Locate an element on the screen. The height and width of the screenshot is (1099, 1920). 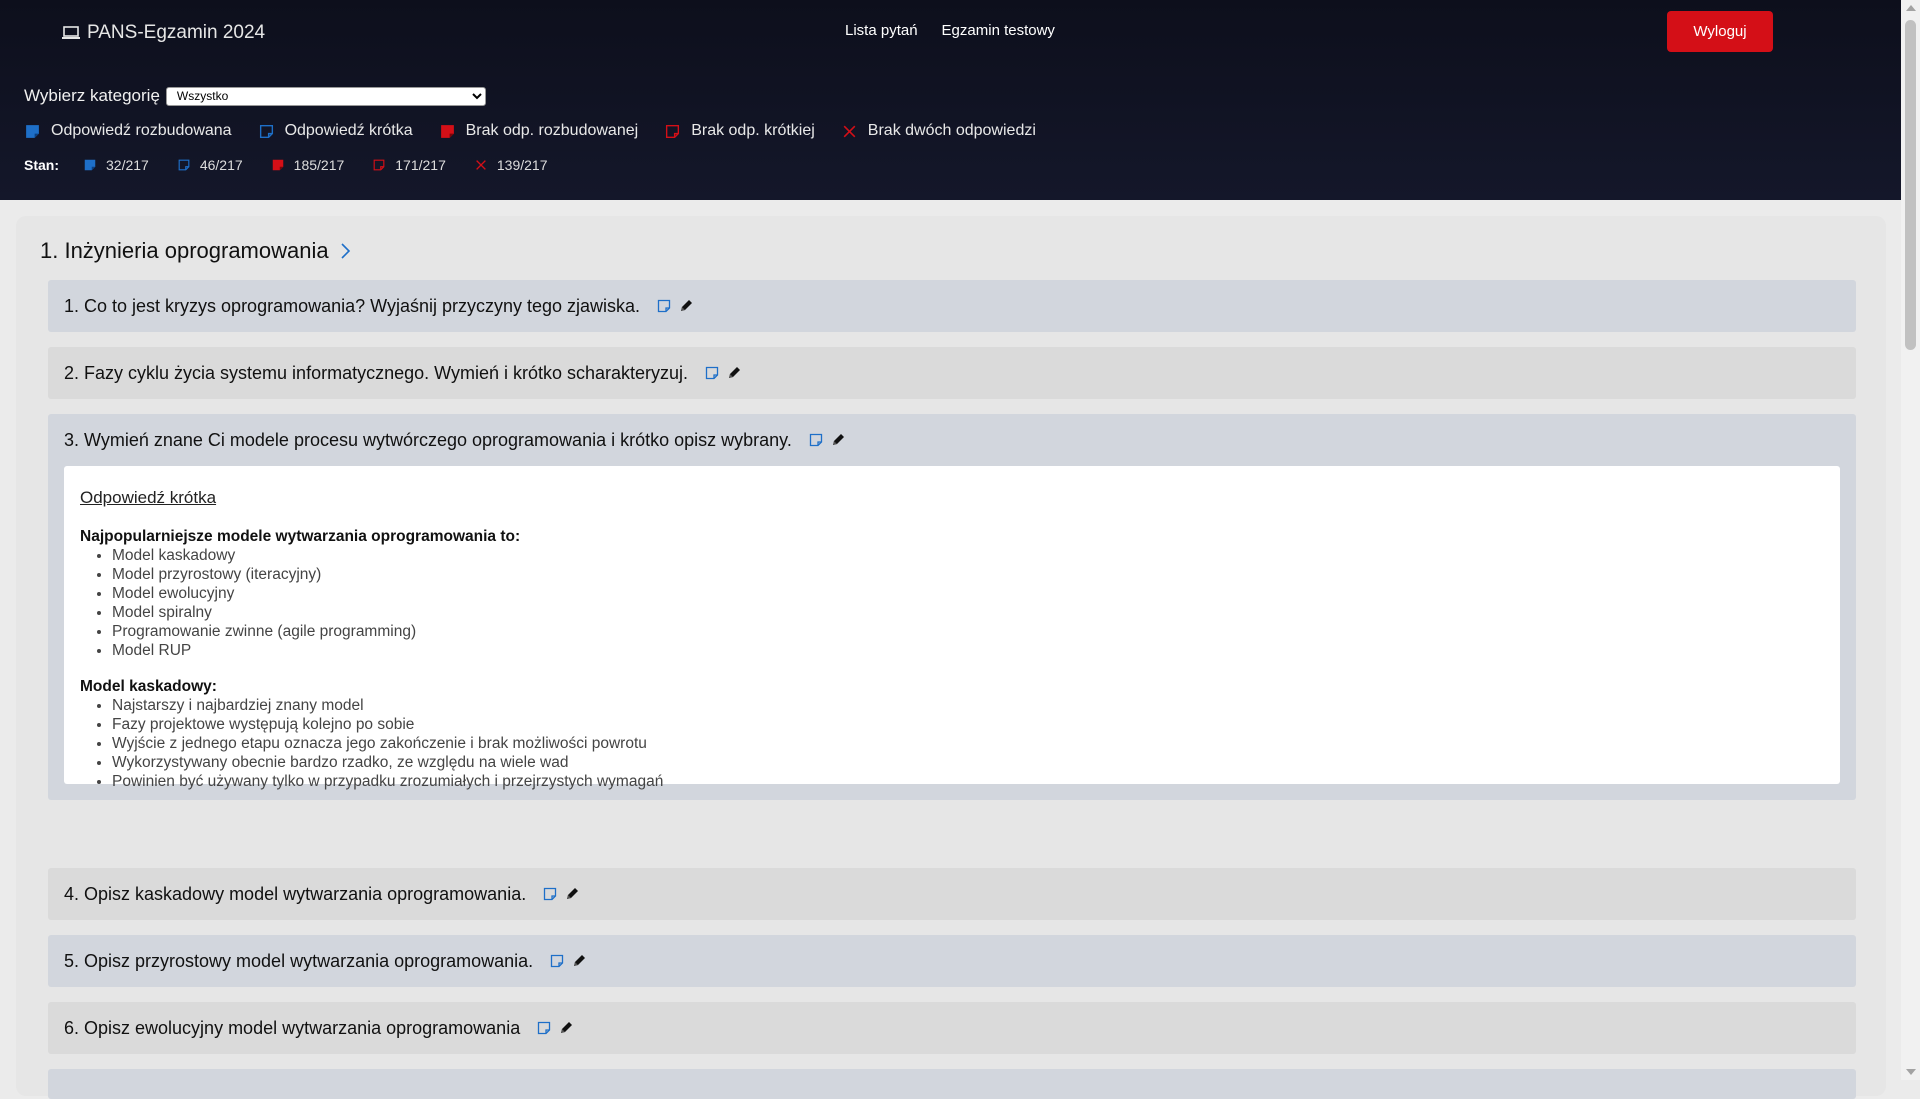
list-item: Najstarszy i najbardziej znany model is located at coordinates (968, 705).